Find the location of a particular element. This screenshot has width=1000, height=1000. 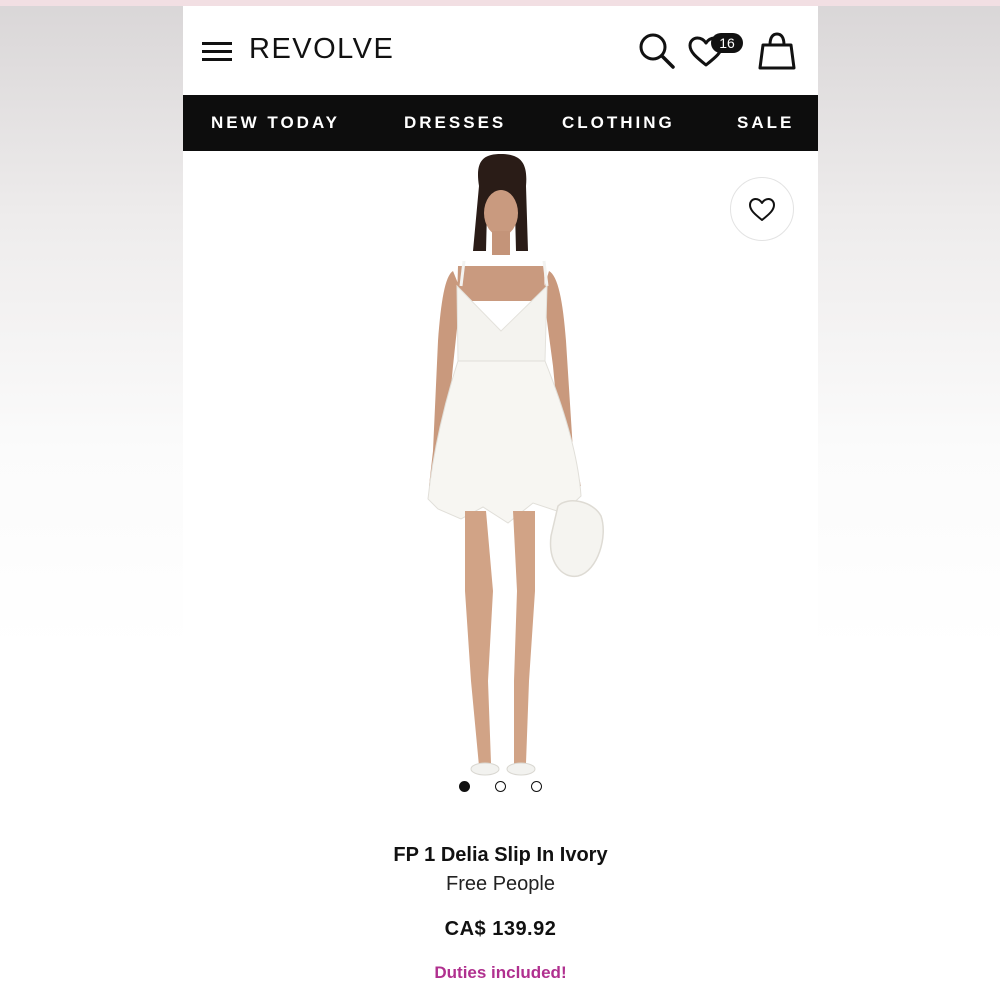

add-to-wishlist-button is located at coordinates (762, 209).